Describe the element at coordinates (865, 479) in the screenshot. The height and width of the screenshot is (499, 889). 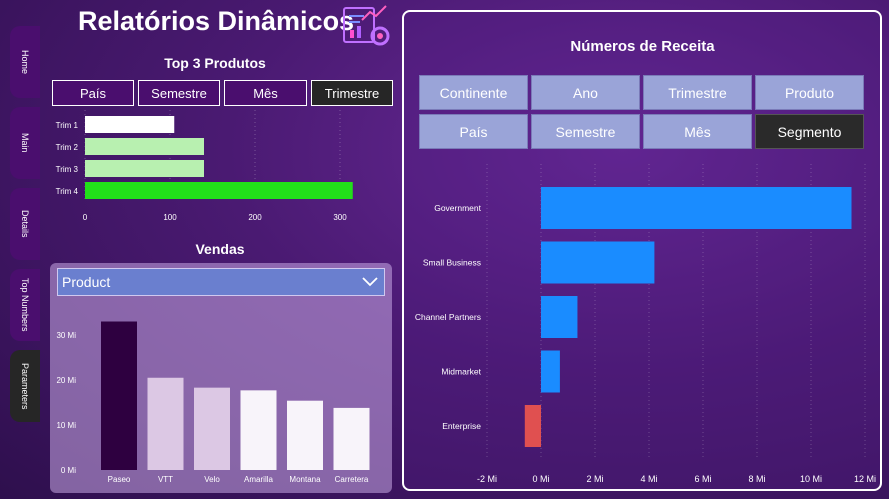
I see `x-tick-label: 12 Mi` at that location.